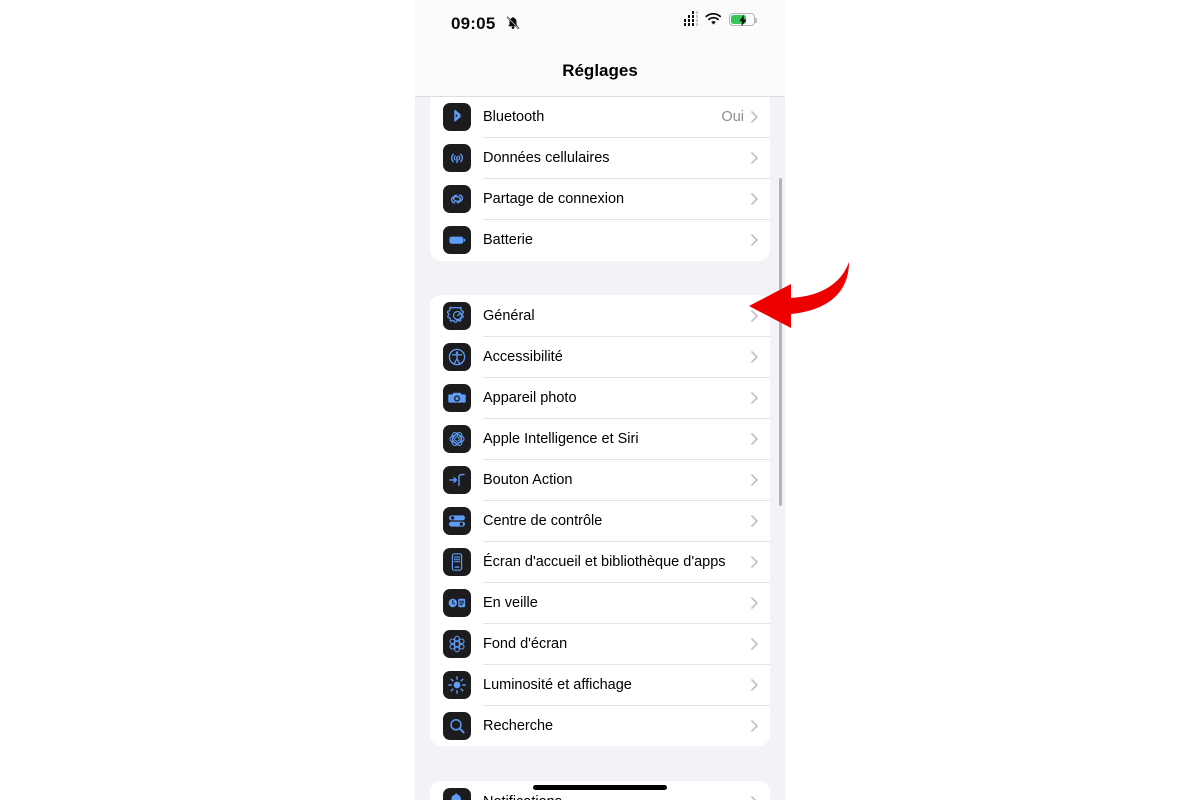 This screenshot has width=1200, height=800. I want to click on settings-row-label: Apple Intelligence et Siri, so click(561, 438).